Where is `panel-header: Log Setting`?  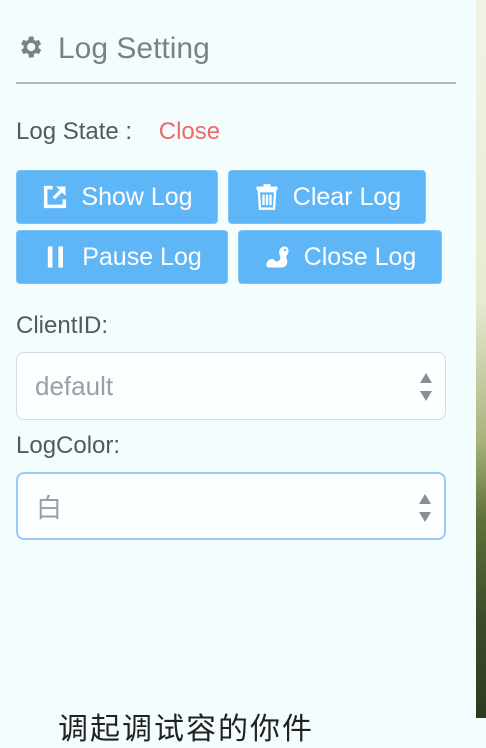 panel-header: Log Setting is located at coordinates (113, 49).